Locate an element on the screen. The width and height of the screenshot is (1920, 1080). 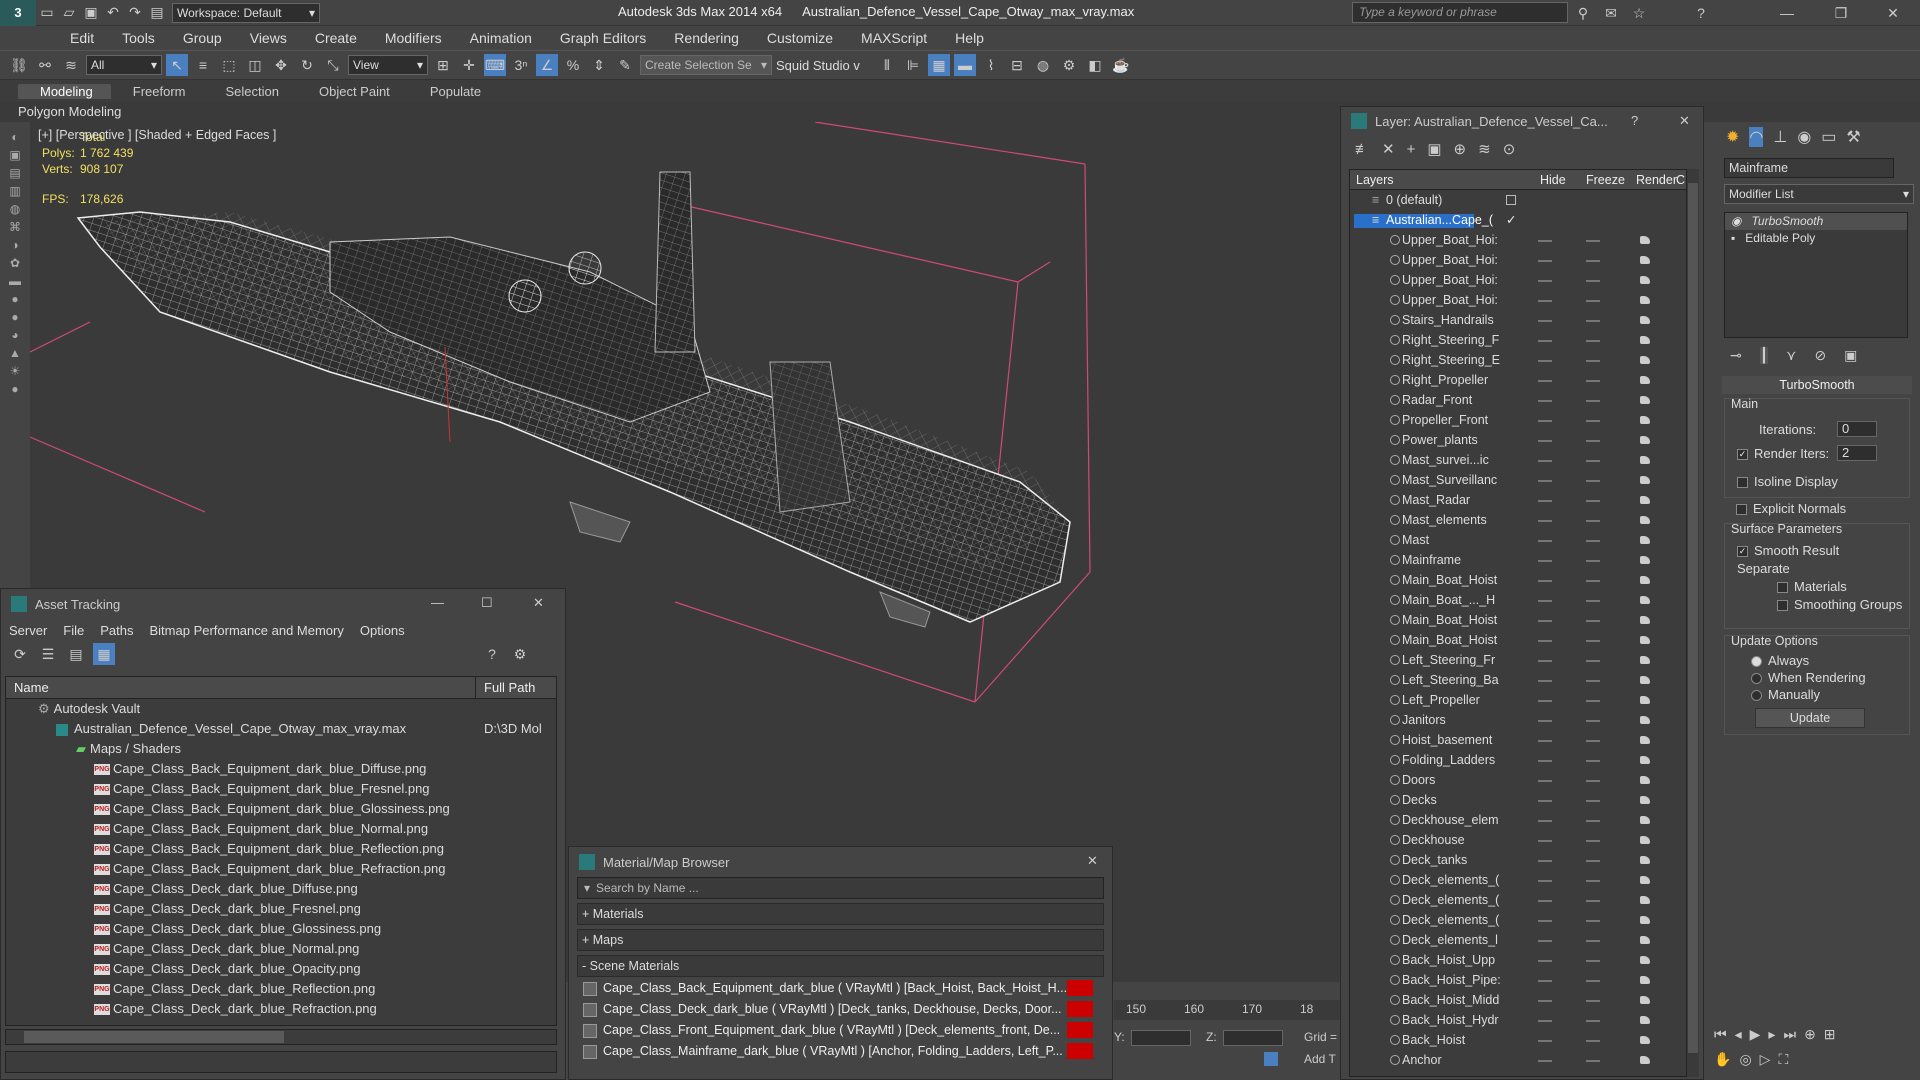
layer-scrollbar is located at coordinates (1693, 623).